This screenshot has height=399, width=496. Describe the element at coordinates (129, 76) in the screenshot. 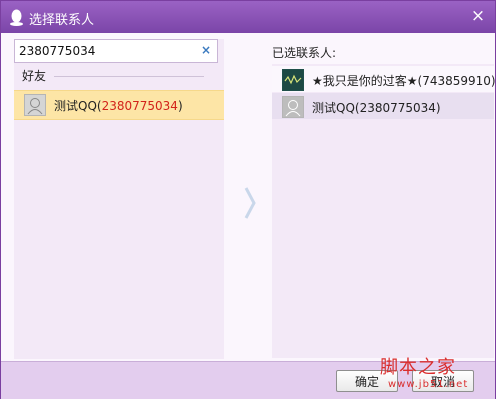

I see `group-divider` at that location.